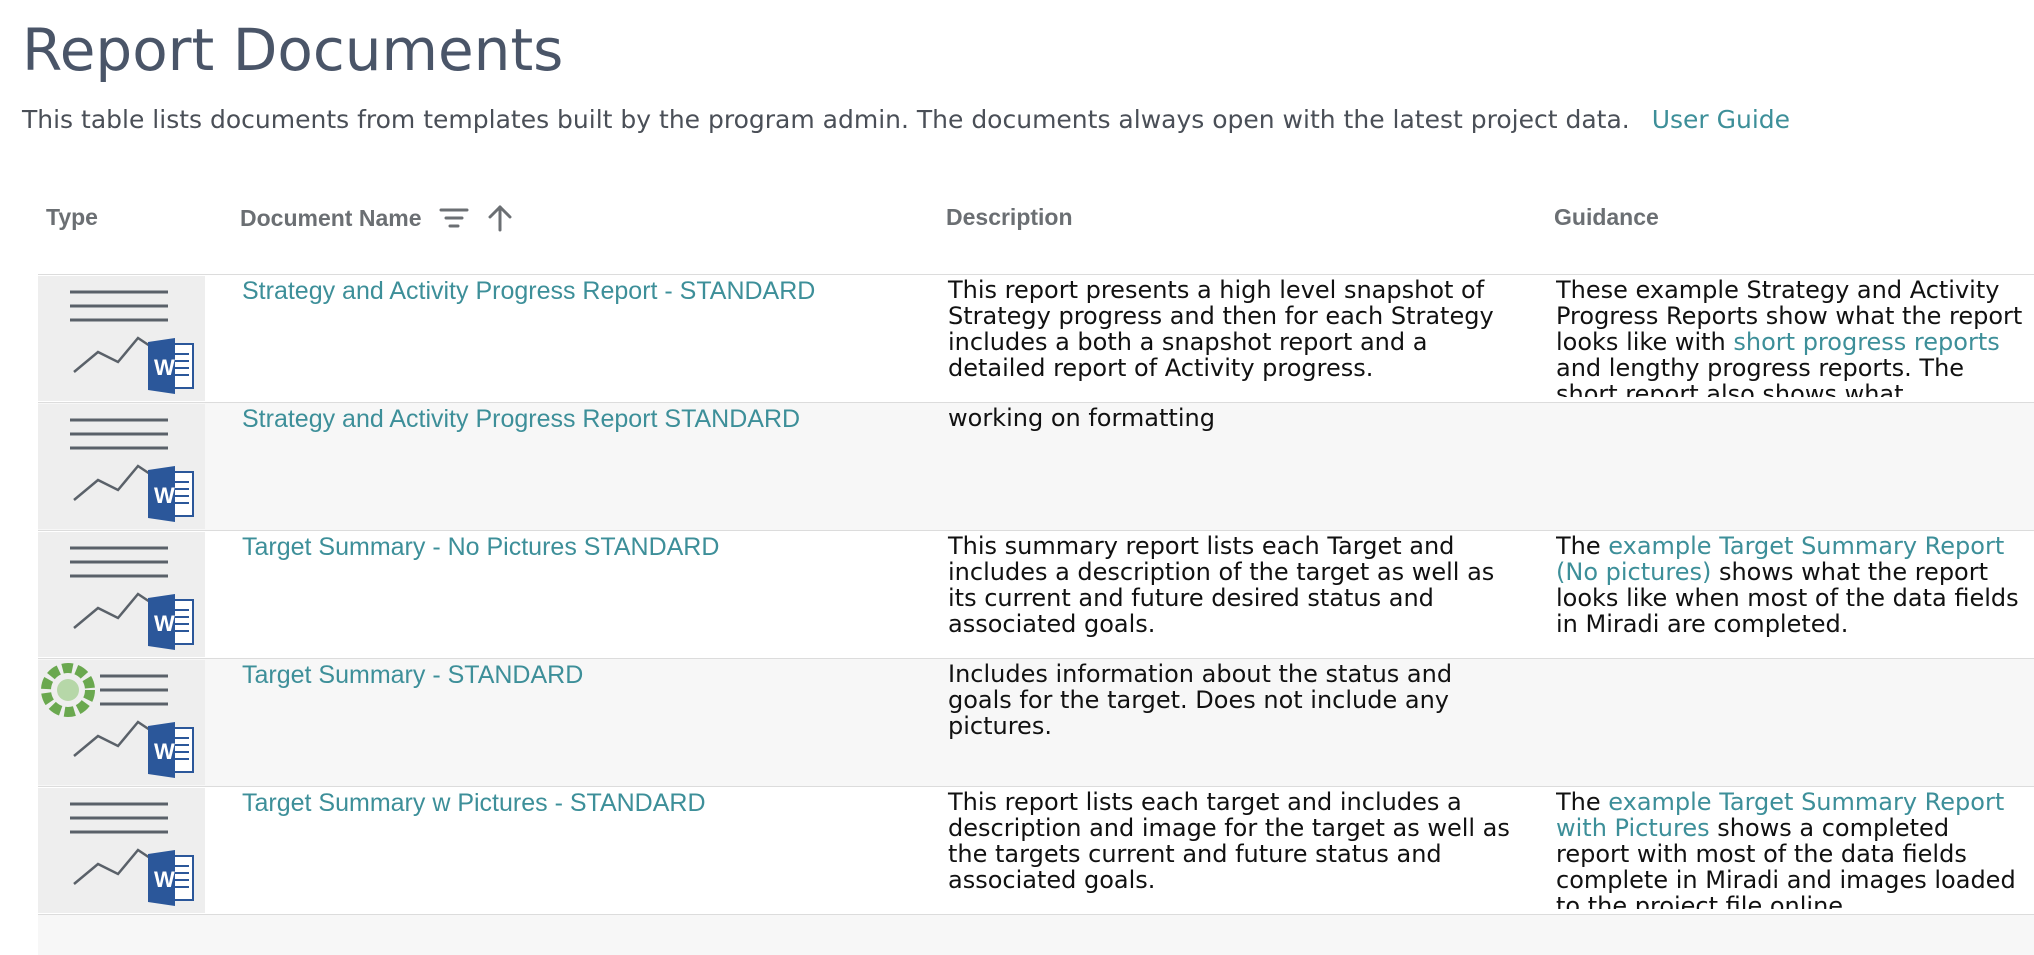 This screenshot has height=955, width=2034. I want to click on document-name-link: Target Summary w Pictures - STANDARD, so click(474, 803).